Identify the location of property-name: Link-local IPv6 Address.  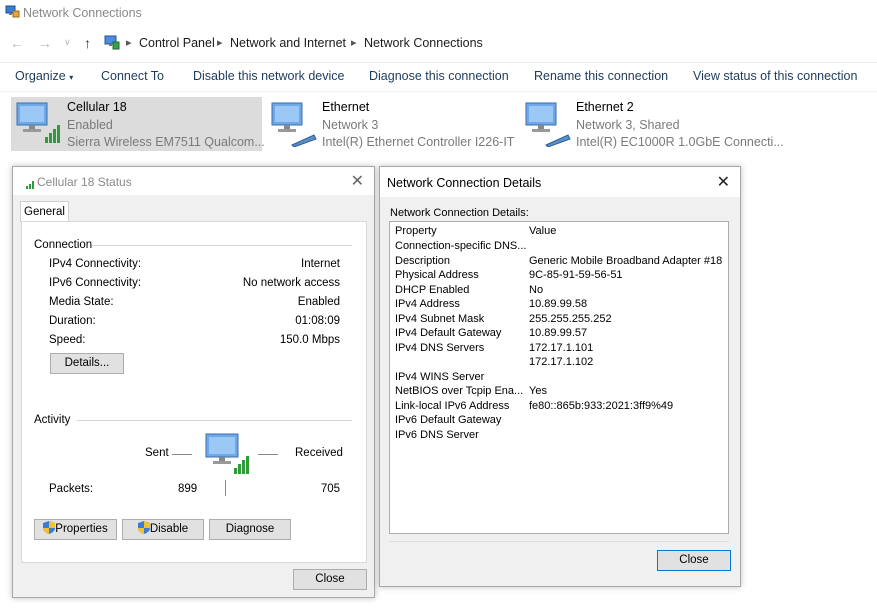
(452, 405).